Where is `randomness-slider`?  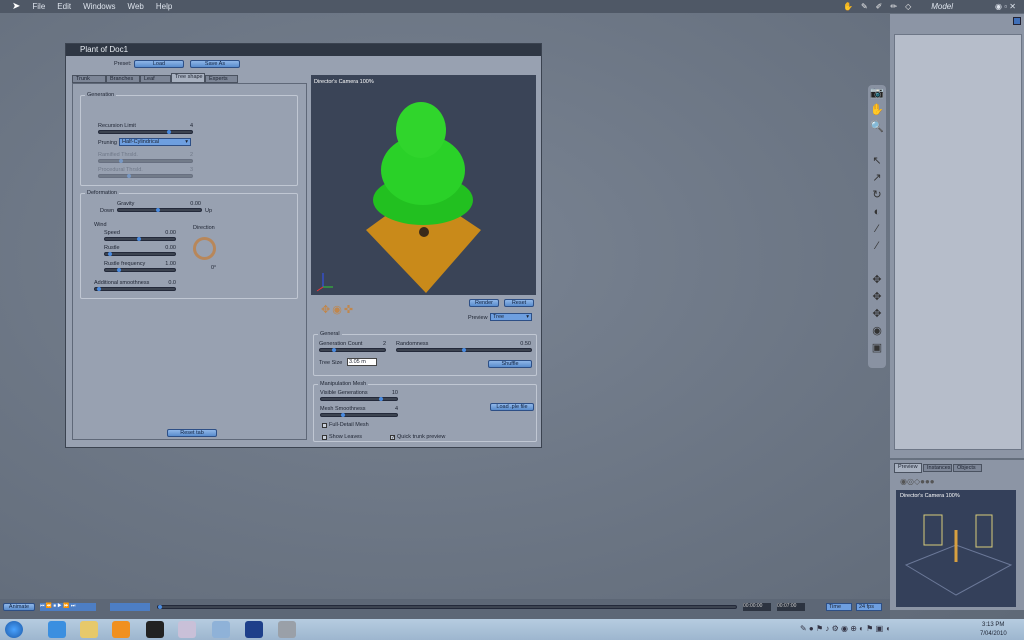 randomness-slider is located at coordinates (464, 350).